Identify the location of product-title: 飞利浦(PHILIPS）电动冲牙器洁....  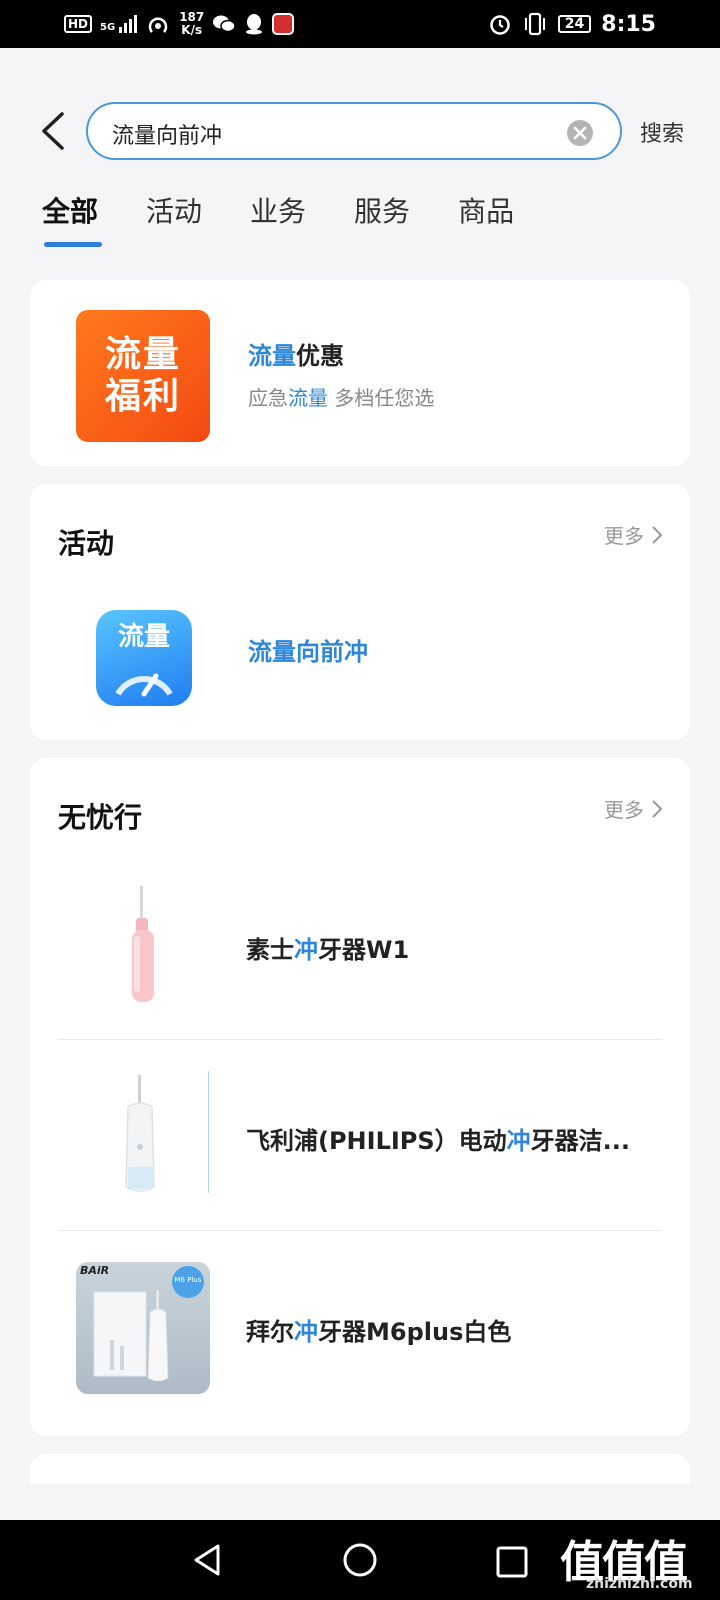
(451, 1138).